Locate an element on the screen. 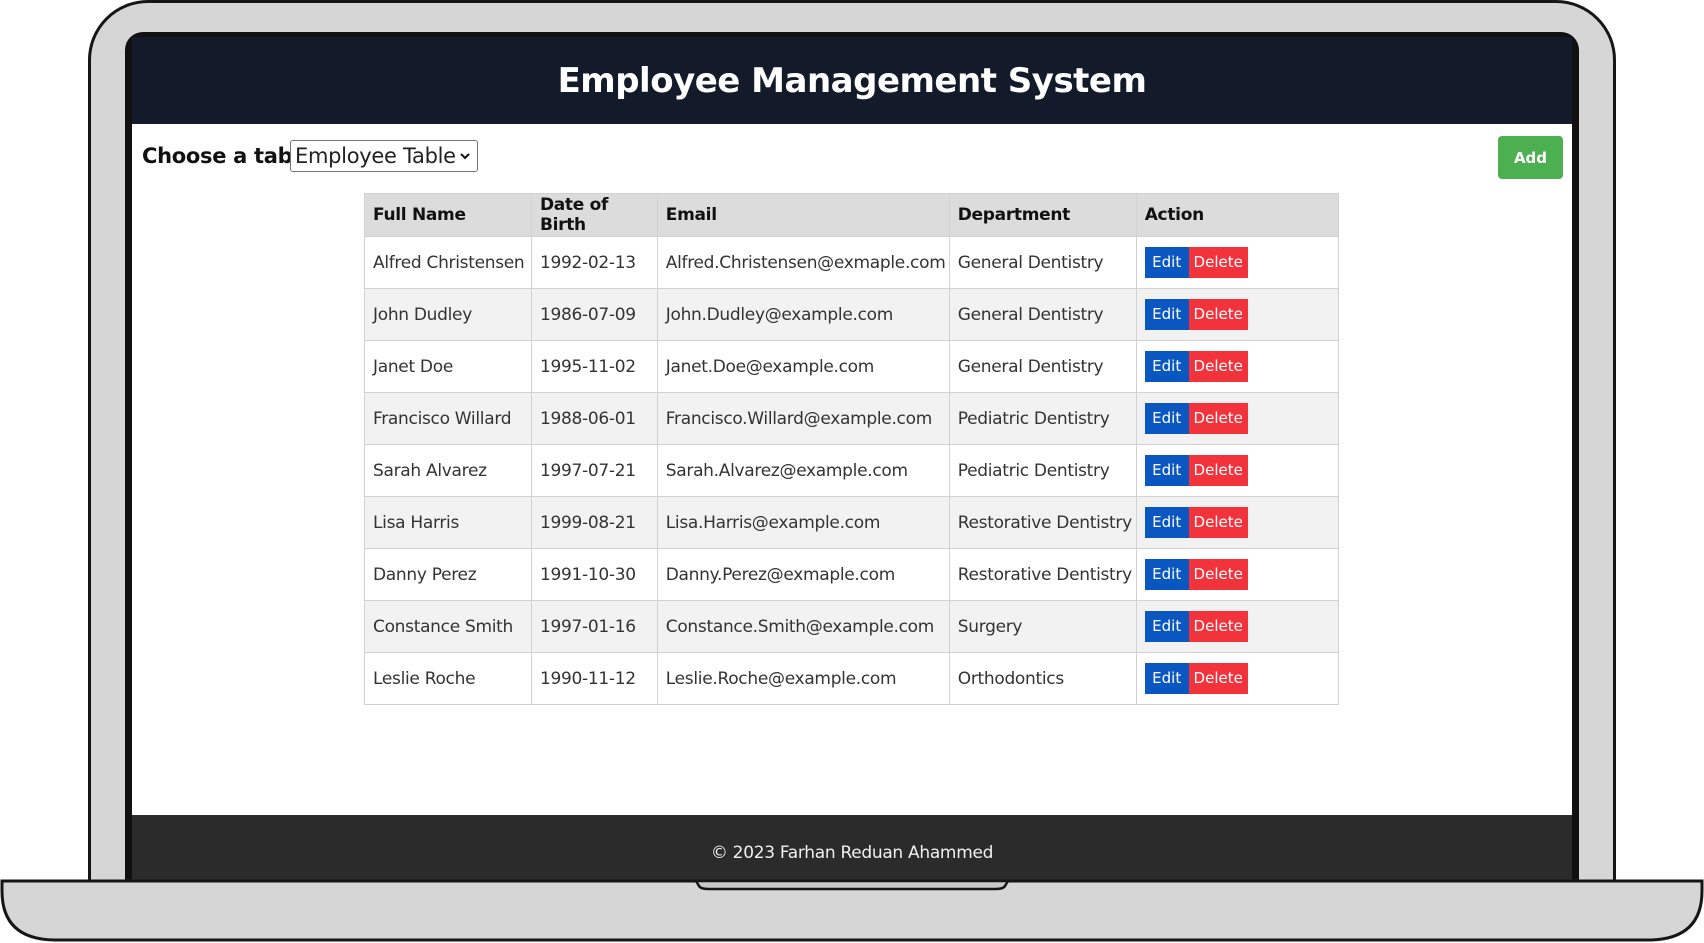  cell-full-name: Alfred Christensen is located at coordinates (448, 262).